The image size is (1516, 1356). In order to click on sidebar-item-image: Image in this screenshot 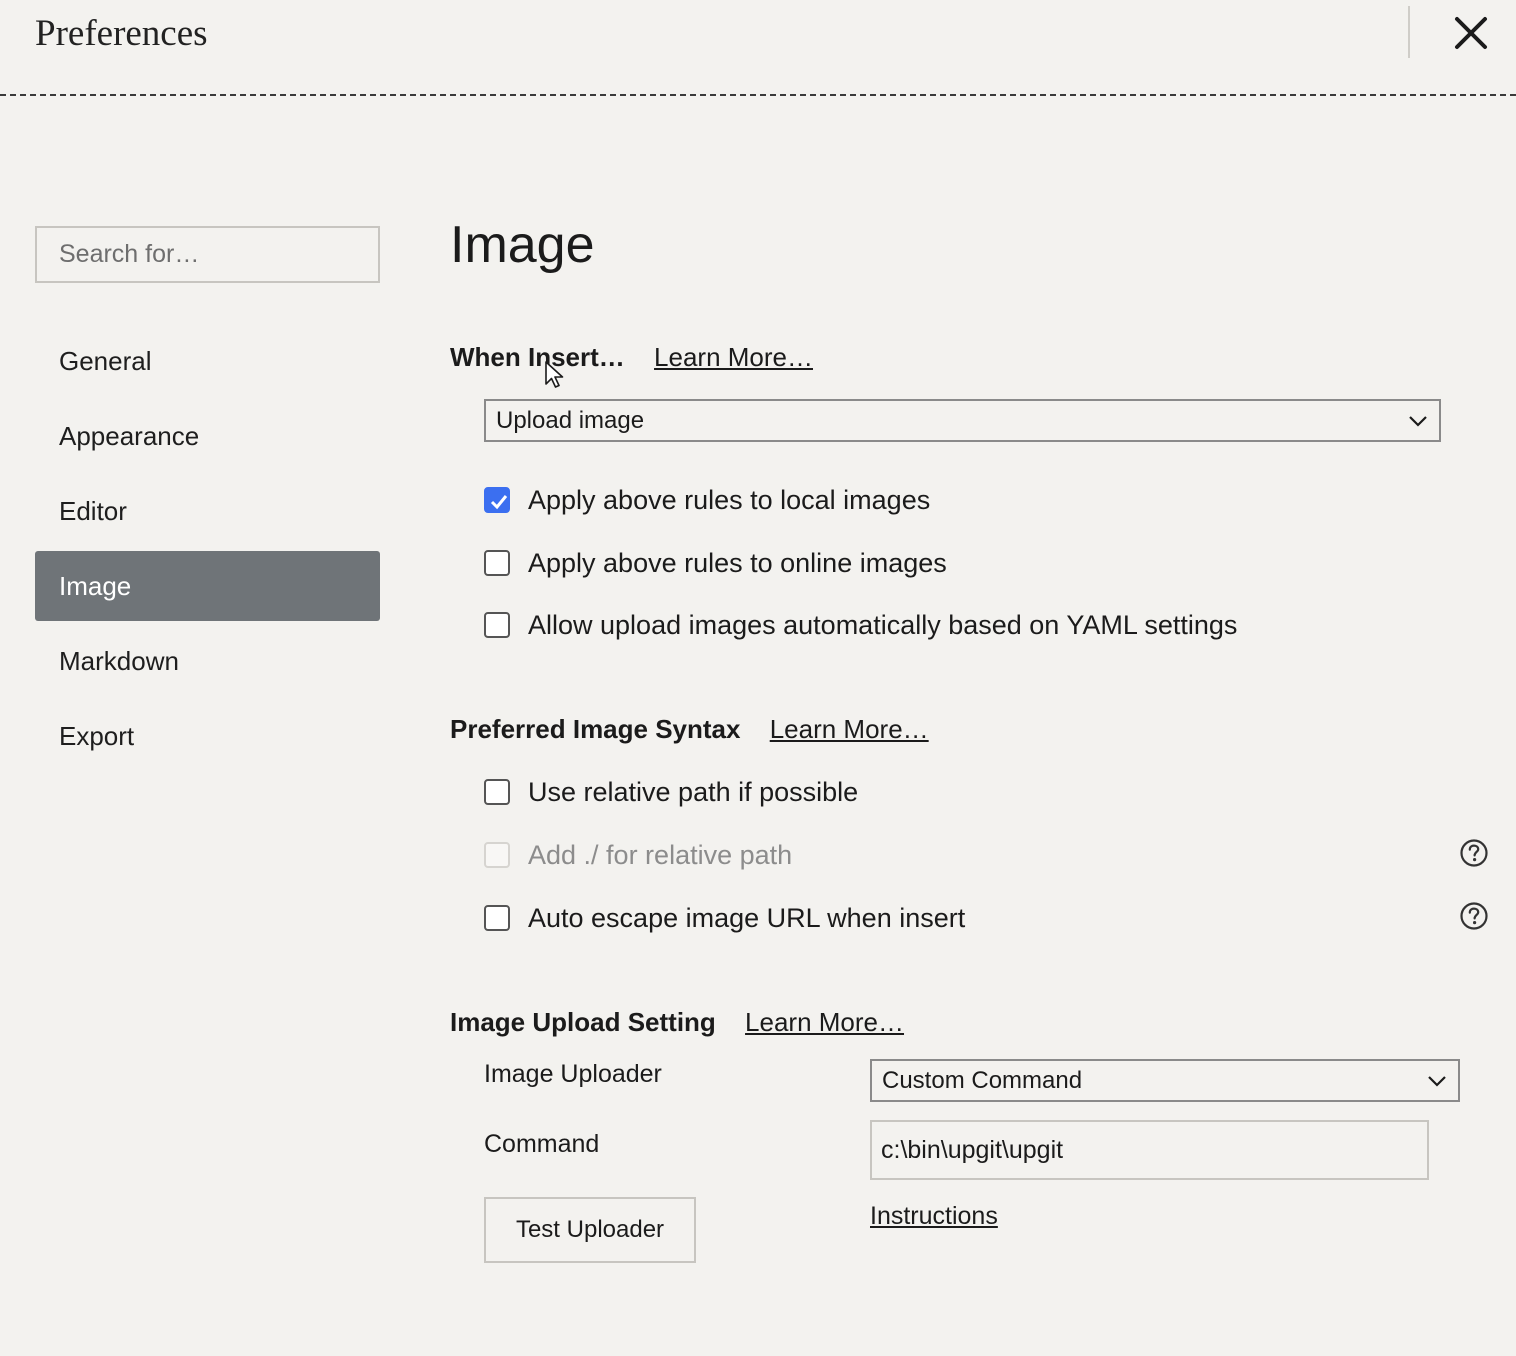, I will do `click(207, 586)`.